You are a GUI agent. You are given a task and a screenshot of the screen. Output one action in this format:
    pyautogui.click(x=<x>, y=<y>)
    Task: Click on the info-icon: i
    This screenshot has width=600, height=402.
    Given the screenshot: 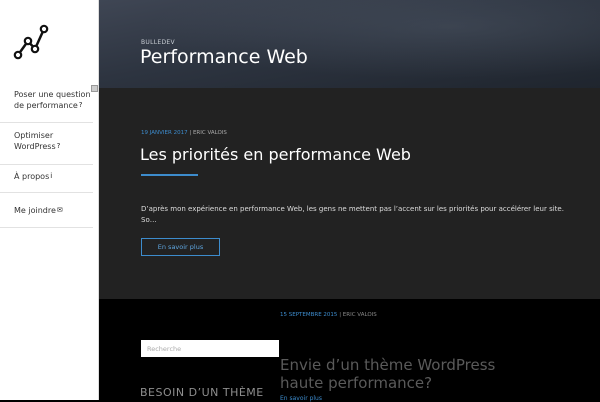 What is the action you would take?
    pyautogui.click(x=51, y=176)
    